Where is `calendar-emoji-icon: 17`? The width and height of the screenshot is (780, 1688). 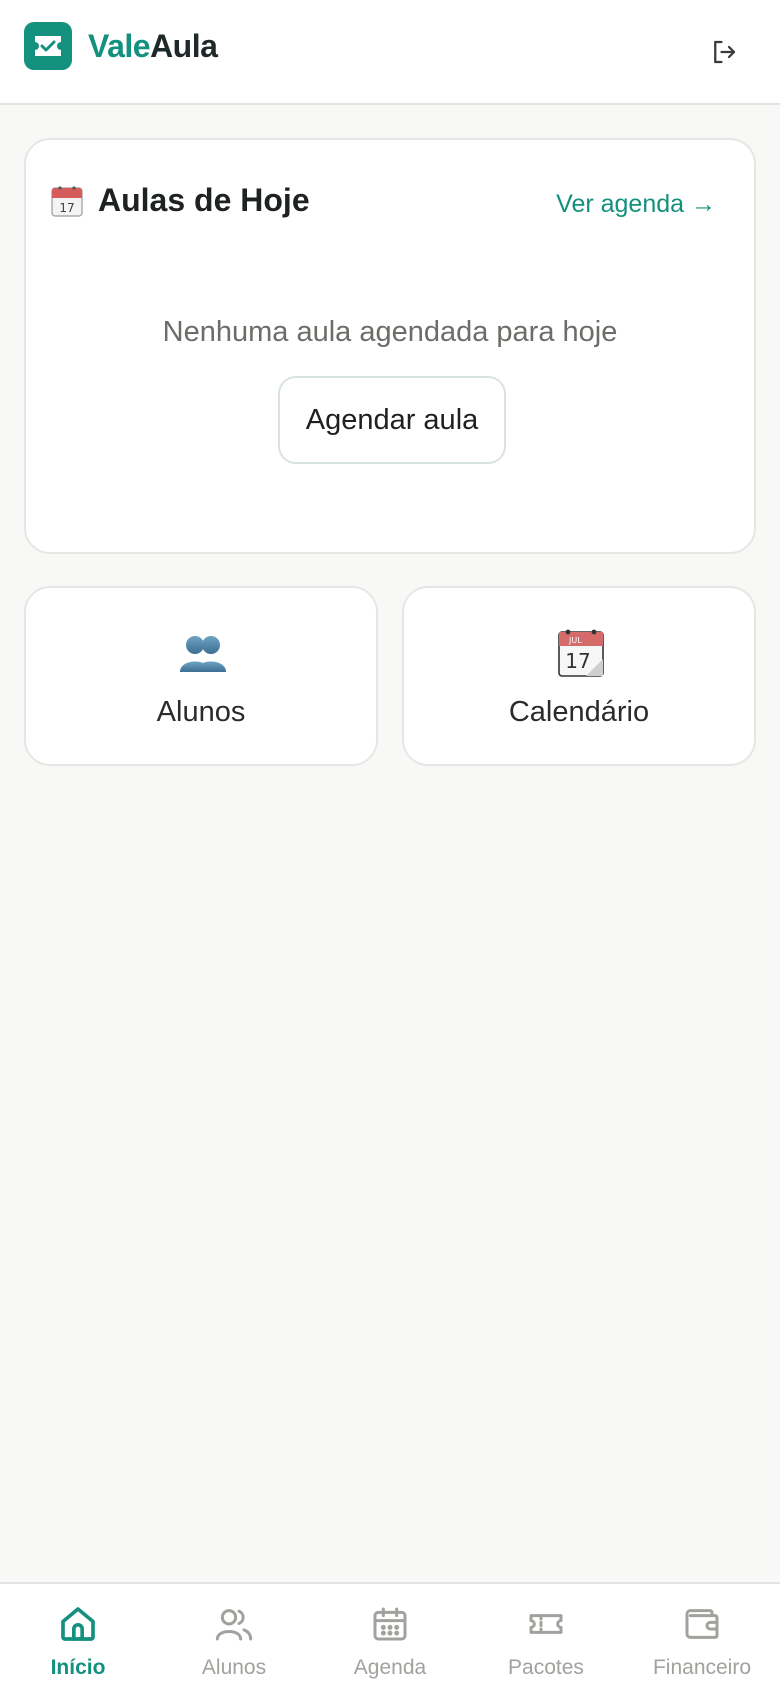 calendar-emoji-icon: 17 is located at coordinates (67, 201).